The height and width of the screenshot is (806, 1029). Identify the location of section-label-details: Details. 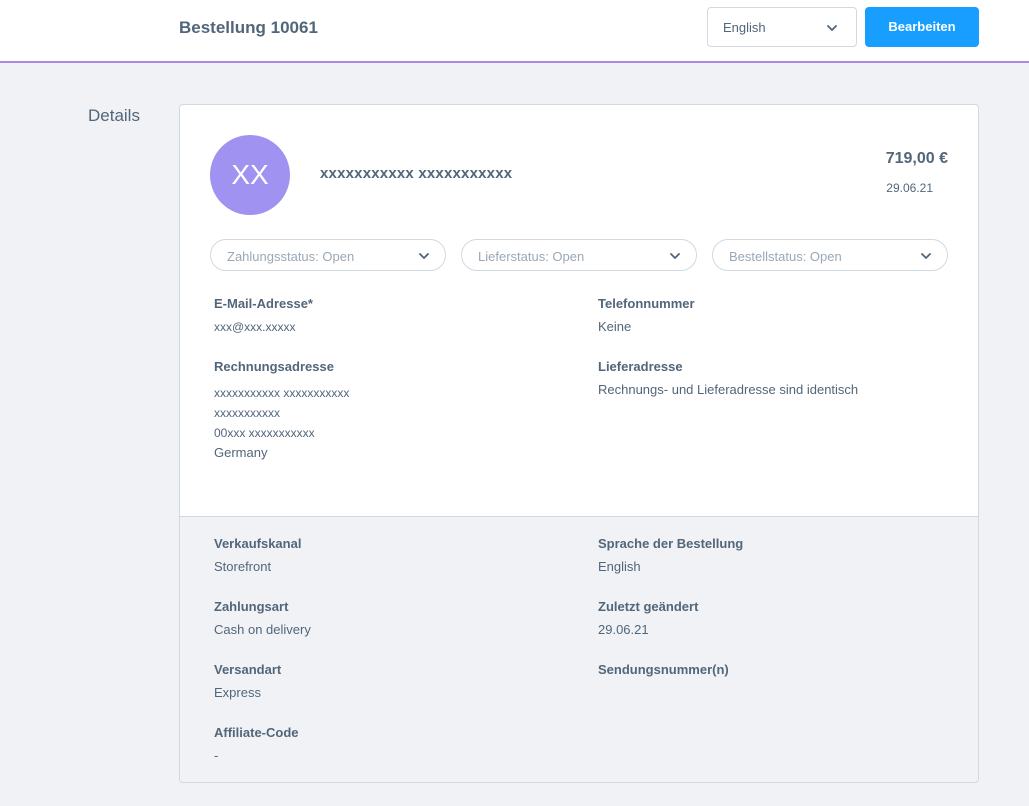
(114, 115).